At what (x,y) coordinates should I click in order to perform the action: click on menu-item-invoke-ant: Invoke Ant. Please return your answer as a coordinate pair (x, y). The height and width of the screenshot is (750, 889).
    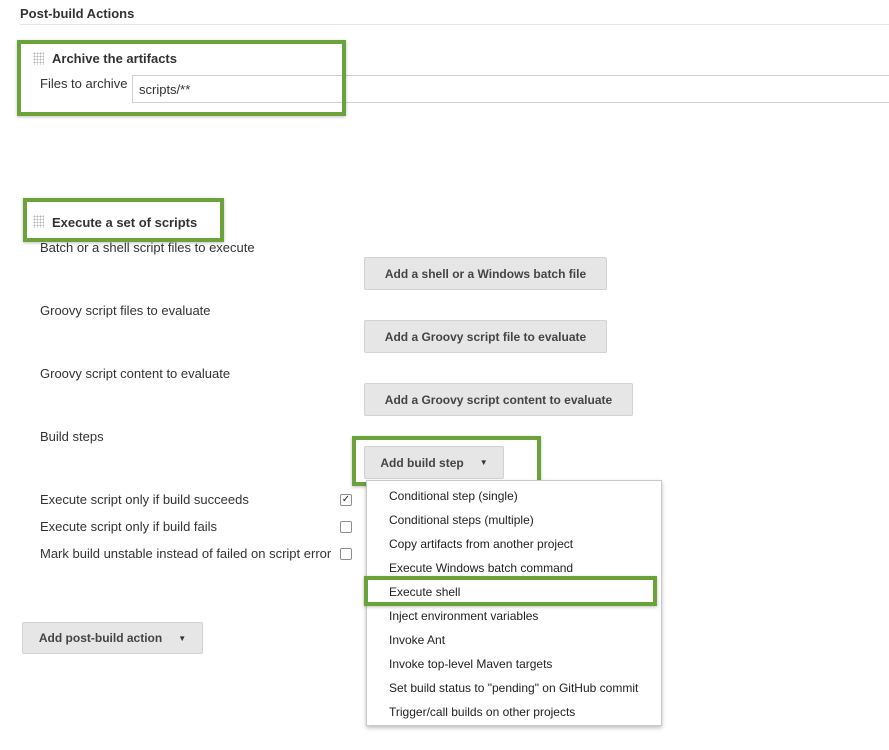
    Looking at the image, I should click on (417, 640).